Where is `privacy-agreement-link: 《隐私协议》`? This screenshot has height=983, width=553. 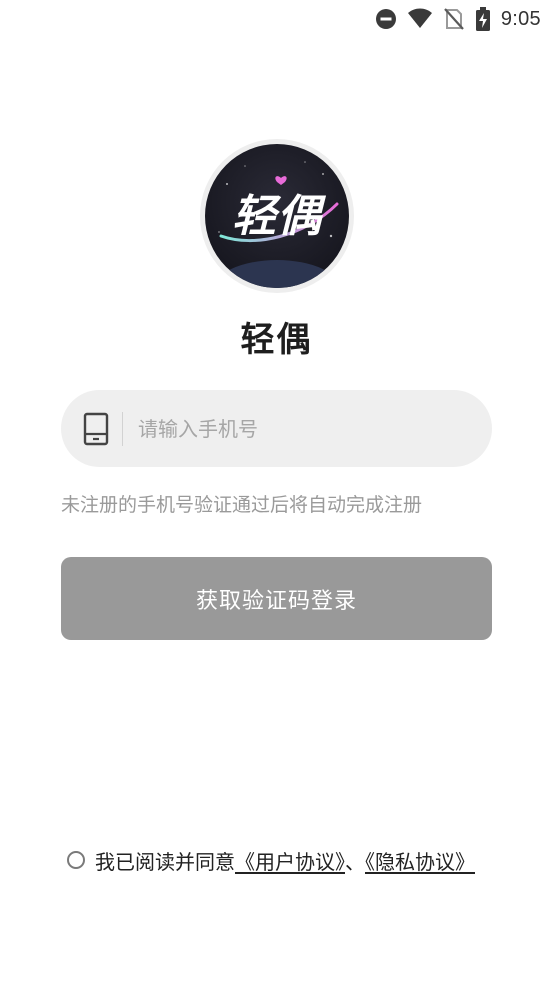
privacy-agreement-link: 《隐私协议》 is located at coordinates (420, 862).